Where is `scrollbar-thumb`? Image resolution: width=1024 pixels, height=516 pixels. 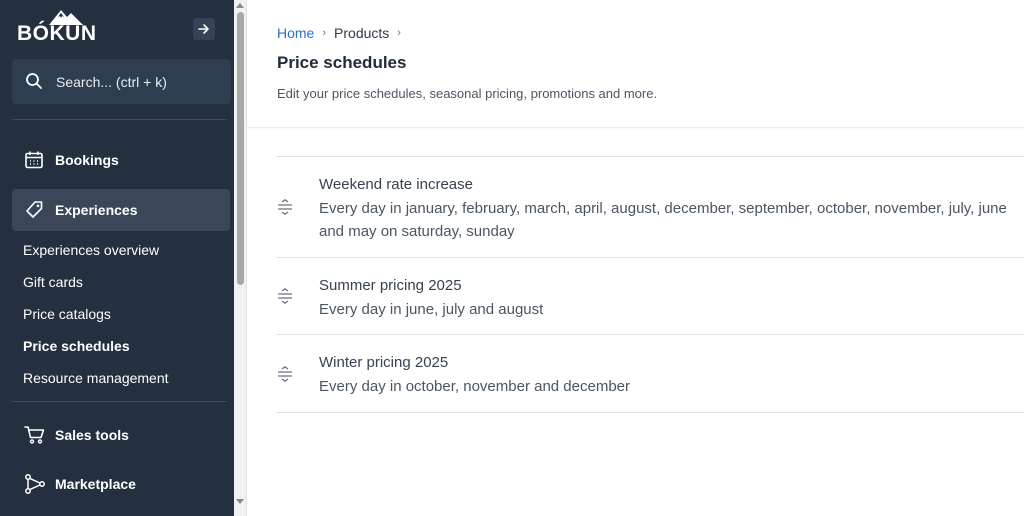 scrollbar-thumb is located at coordinates (240, 148).